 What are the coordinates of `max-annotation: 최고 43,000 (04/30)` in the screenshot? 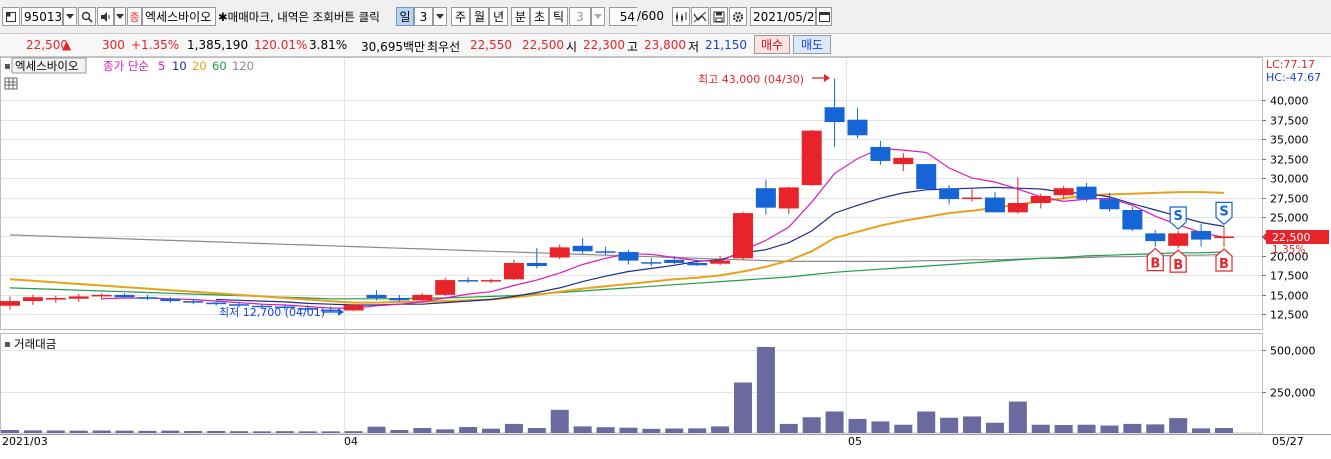 It's located at (751, 79).